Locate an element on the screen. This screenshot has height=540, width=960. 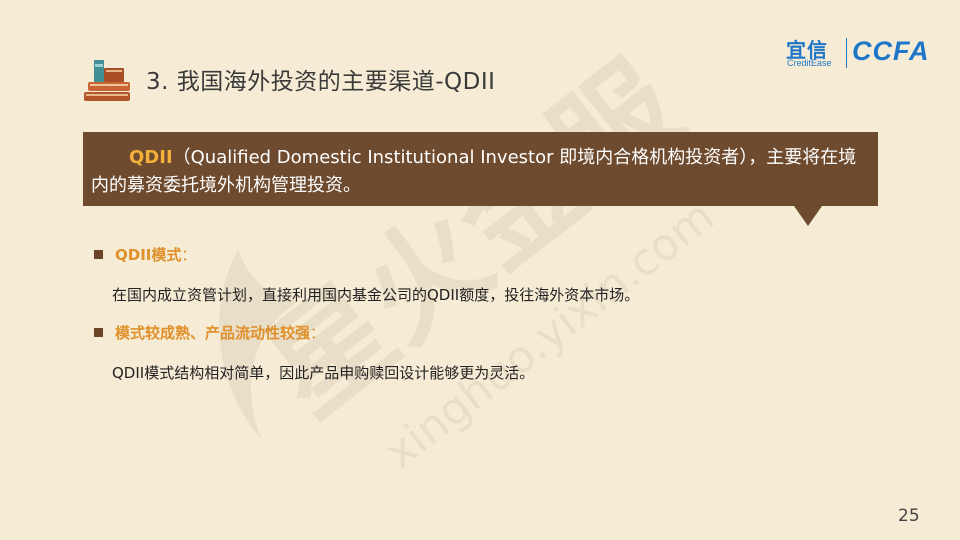
section-heading: 模式较成熟、产品流动性较强 is located at coordinates (213, 333).